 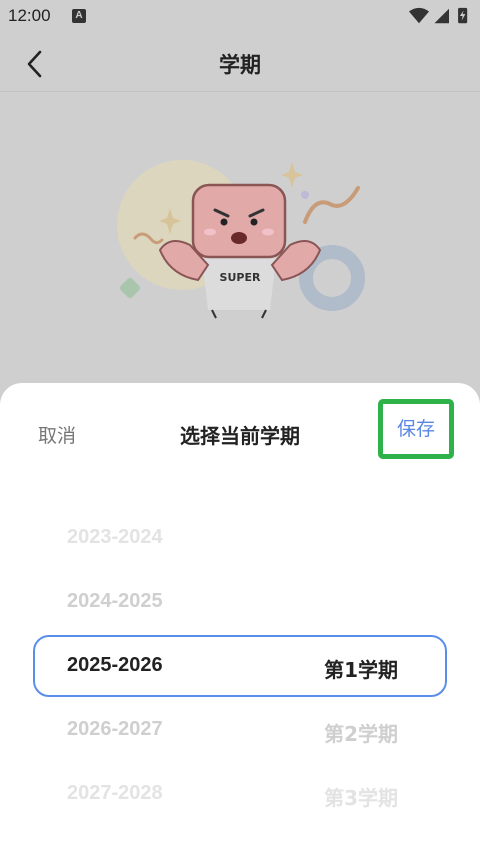 I want to click on status-icons, so click(x=438, y=15).